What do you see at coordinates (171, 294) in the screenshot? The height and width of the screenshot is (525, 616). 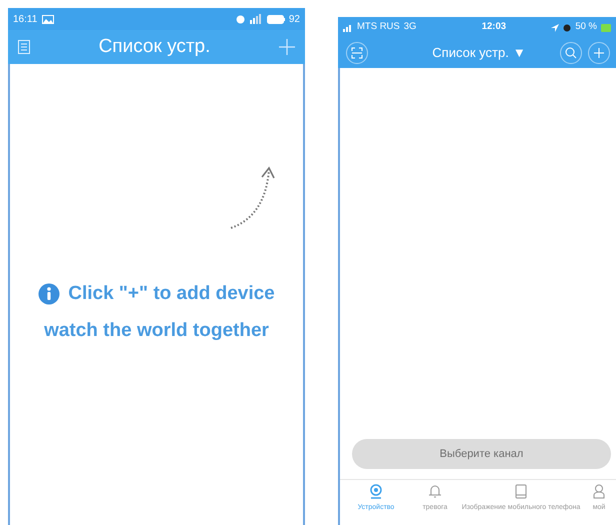 I see `message-text: Click "+" to add device` at bounding box center [171, 294].